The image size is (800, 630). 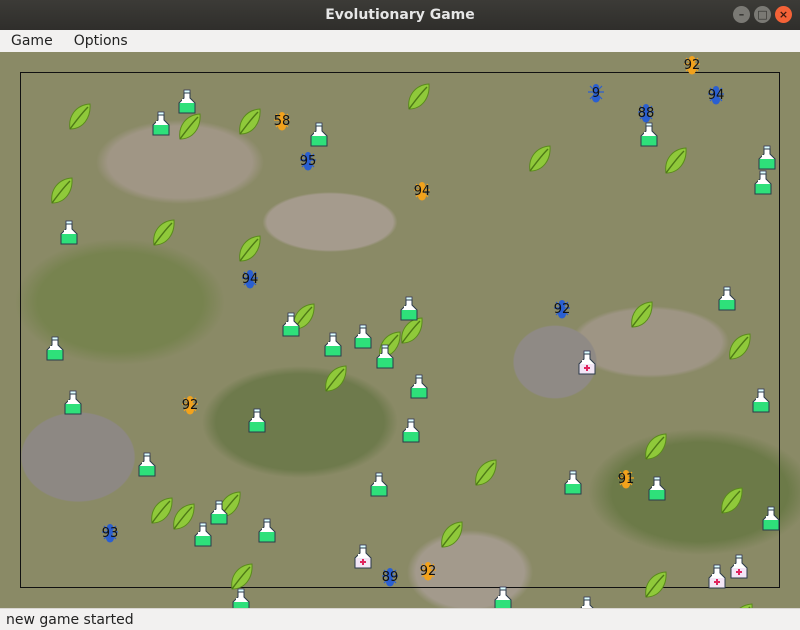 I want to click on status-bar: new game started, so click(x=400, y=619).